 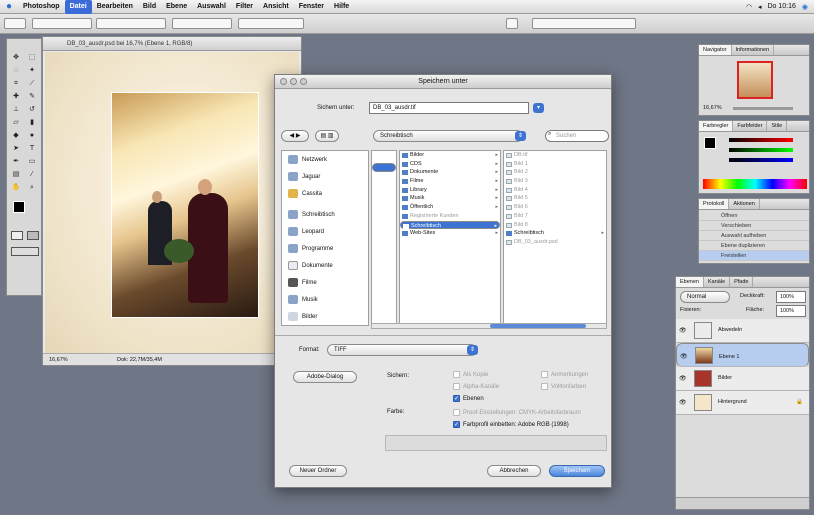 What do you see at coordinates (325, 231) in the screenshot?
I see `sidebar-item-leopard: Leopard` at bounding box center [325, 231].